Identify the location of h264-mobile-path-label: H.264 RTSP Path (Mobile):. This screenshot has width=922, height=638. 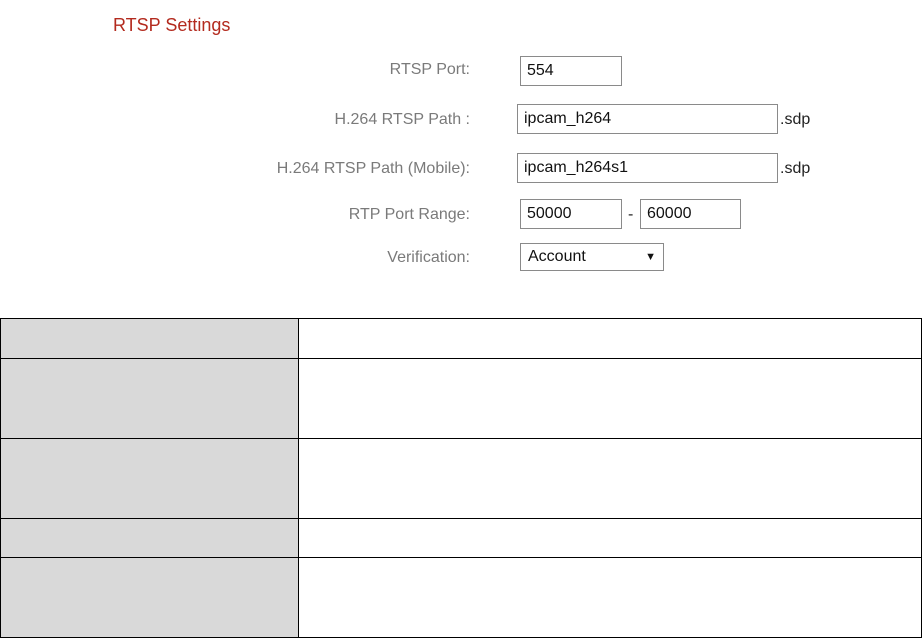
(373, 168).